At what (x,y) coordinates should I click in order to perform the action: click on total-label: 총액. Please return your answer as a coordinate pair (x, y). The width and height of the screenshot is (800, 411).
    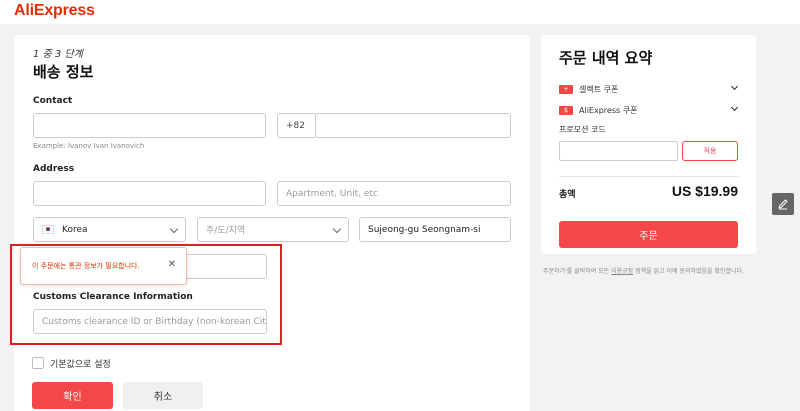
    Looking at the image, I should click on (567, 195).